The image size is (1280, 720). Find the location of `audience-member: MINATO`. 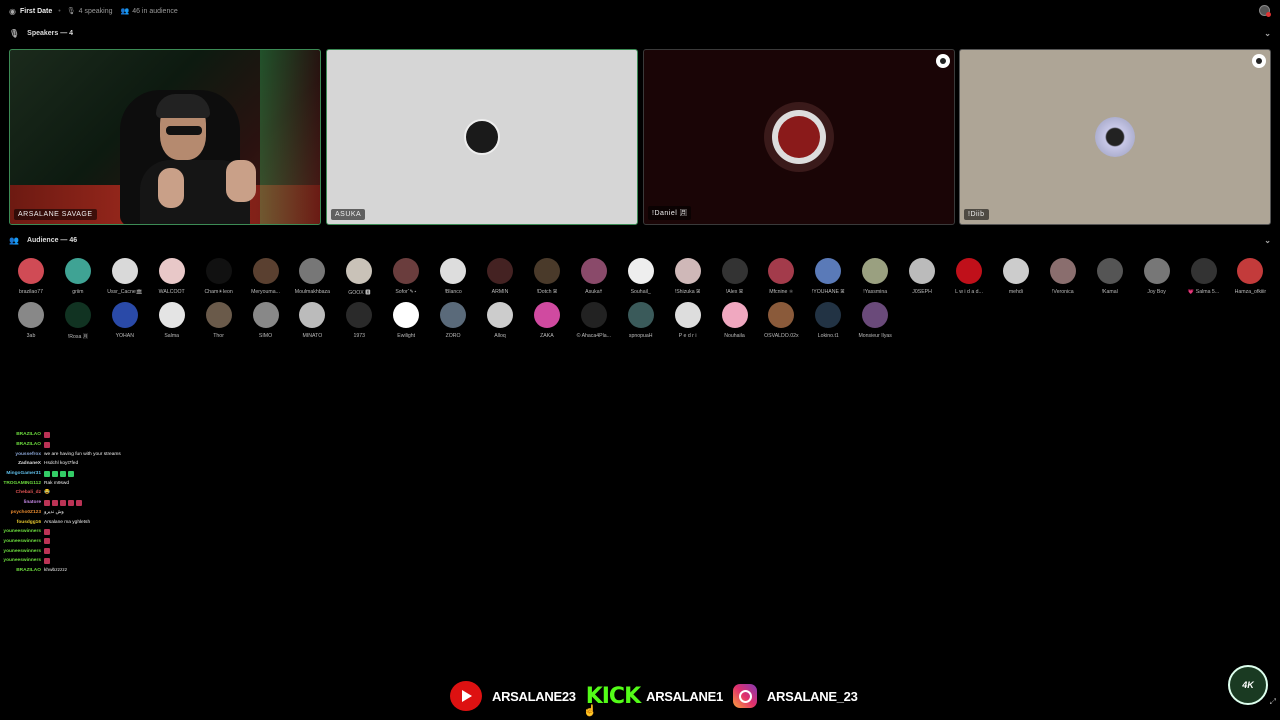

audience-member: MINATO is located at coordinates (312, 320).